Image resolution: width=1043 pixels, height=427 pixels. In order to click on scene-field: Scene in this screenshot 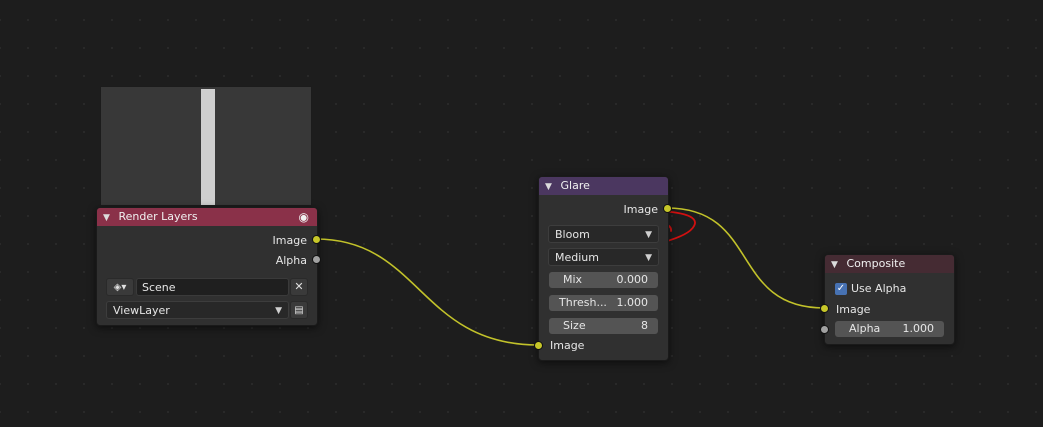, I will do `click(212, 287)`.